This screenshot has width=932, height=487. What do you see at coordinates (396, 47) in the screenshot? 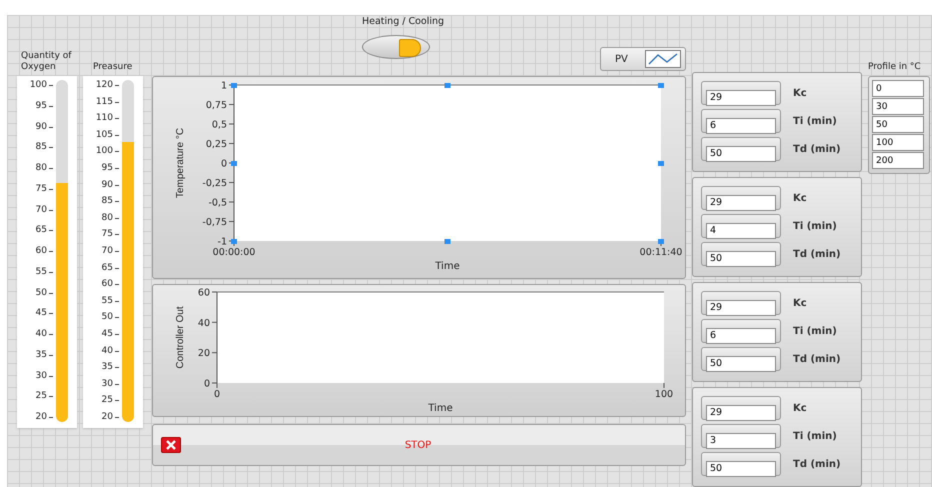
I see `toggle-switch` at bounding box center [396, 47].